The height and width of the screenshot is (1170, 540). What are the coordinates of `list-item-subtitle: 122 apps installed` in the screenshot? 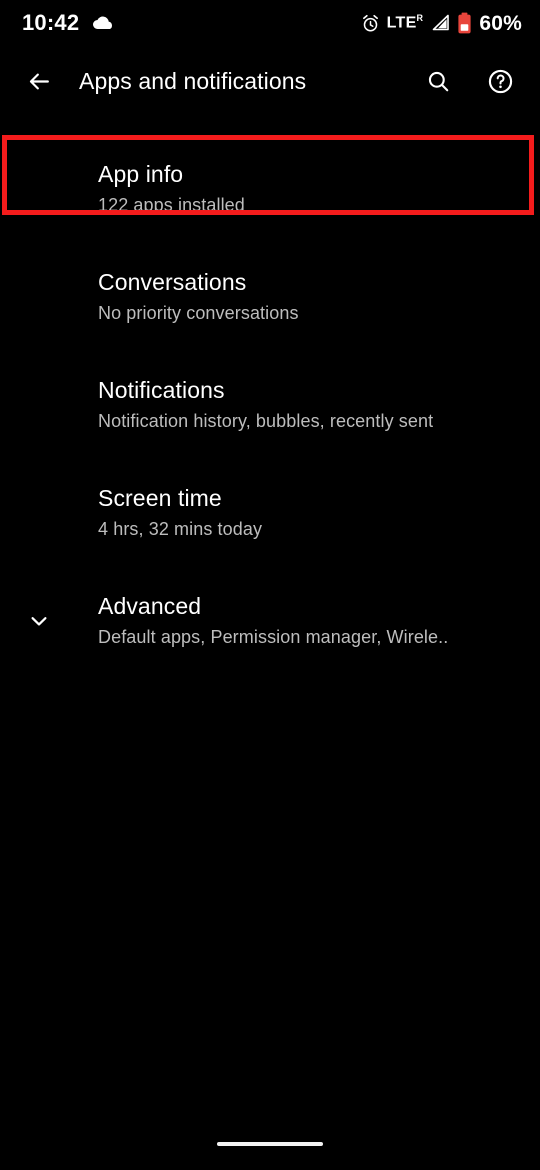 It's located at (171, 205).